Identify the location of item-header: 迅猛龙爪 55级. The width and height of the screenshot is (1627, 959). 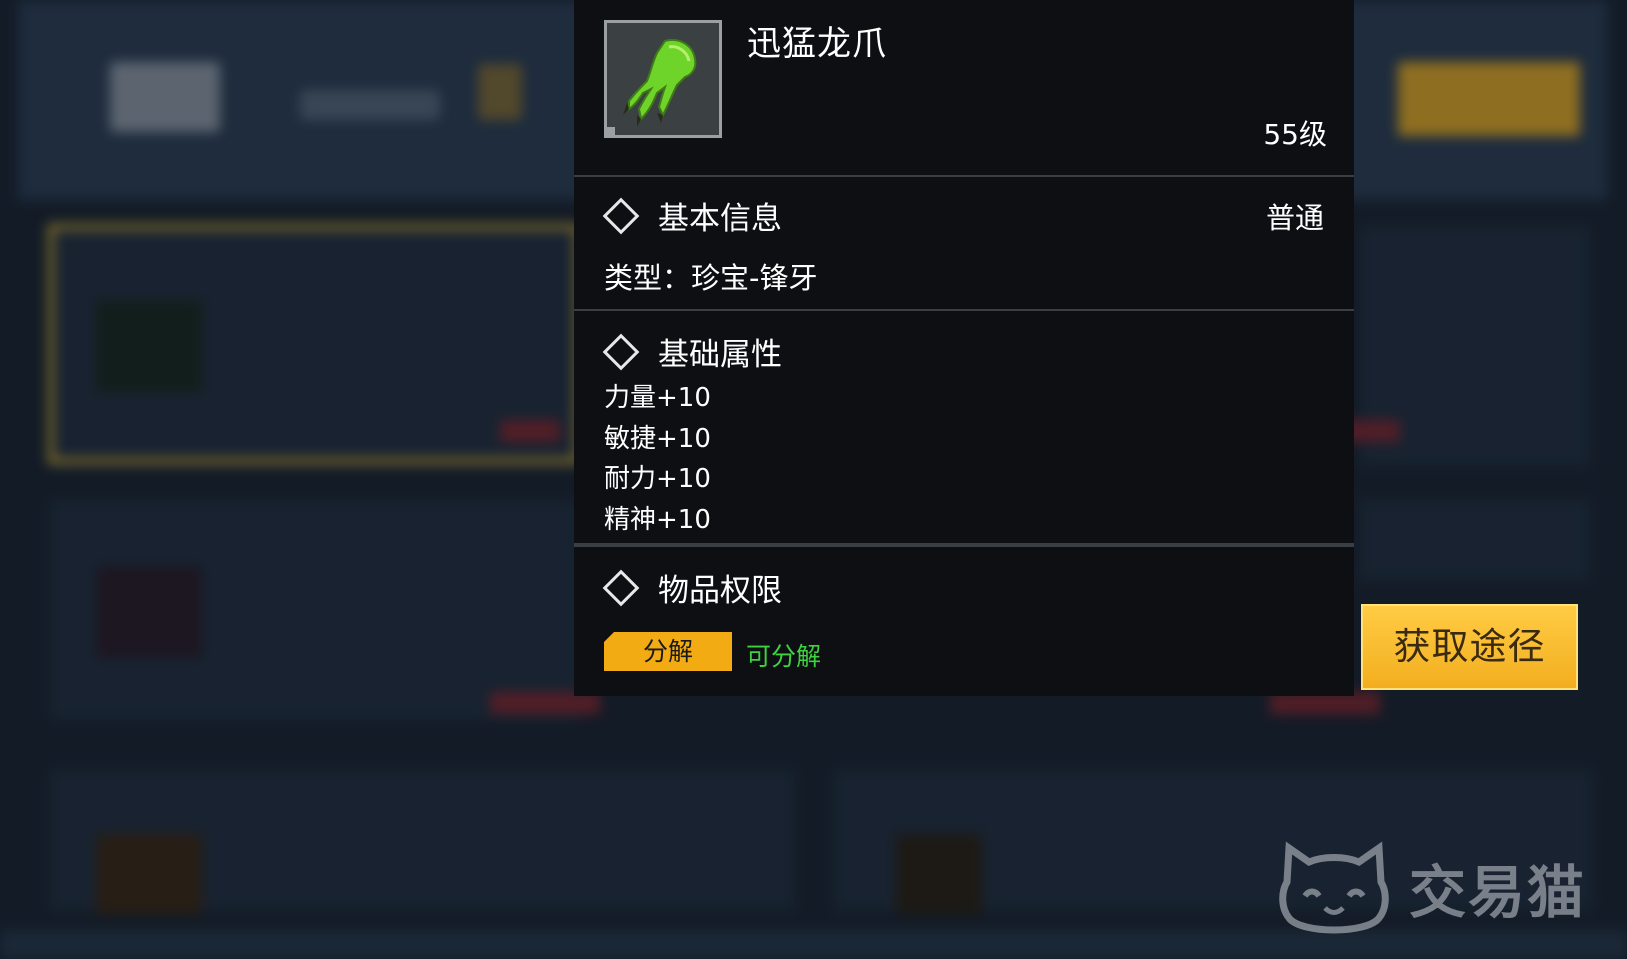
(964, 88).